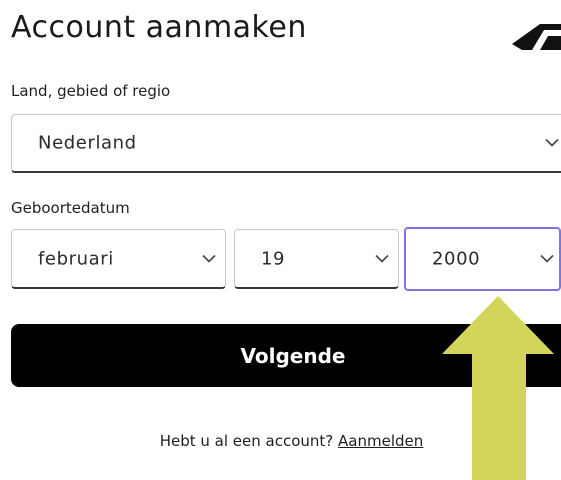 Image resolution: width=561 pixels, height=480 pixels. I want to click on arrow-up-icon, so click(498, 388).